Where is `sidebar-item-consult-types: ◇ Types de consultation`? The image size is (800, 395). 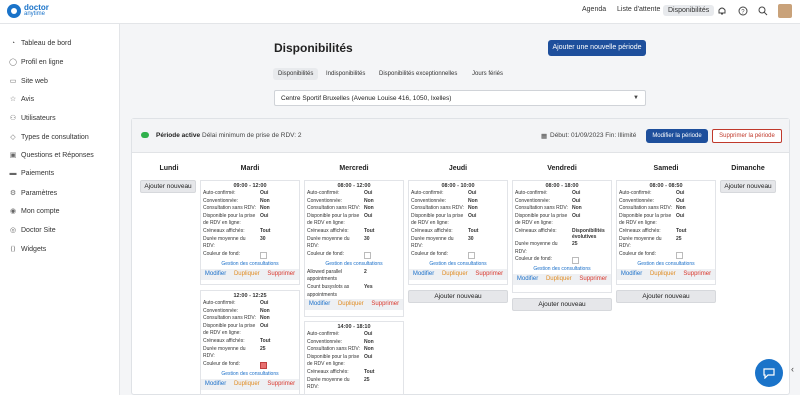 sidebar-item-consult-types: ◇ Types de consultation is located at coordinates (48, 137).